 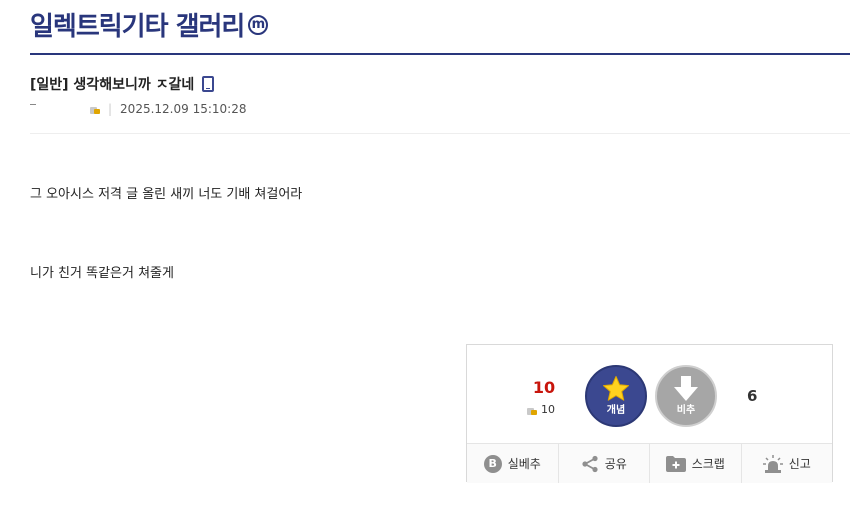 I want to click on report-label: 신고, so click(x=799, y=464).